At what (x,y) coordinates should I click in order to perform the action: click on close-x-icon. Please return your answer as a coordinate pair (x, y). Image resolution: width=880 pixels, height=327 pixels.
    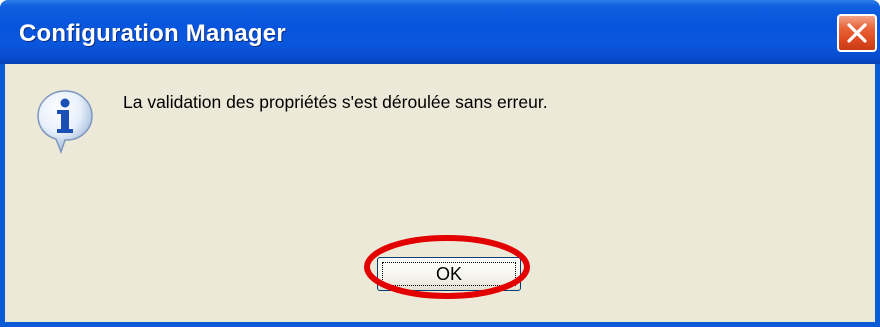
    Looking at the image, I should click on (857, 33).